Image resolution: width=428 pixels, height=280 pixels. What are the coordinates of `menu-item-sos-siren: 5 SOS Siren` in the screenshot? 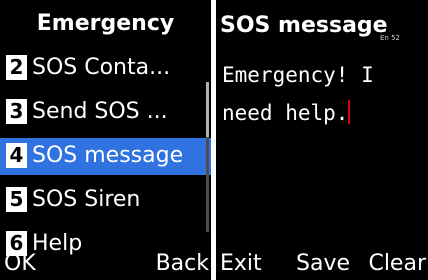 It's located at (105, 200).